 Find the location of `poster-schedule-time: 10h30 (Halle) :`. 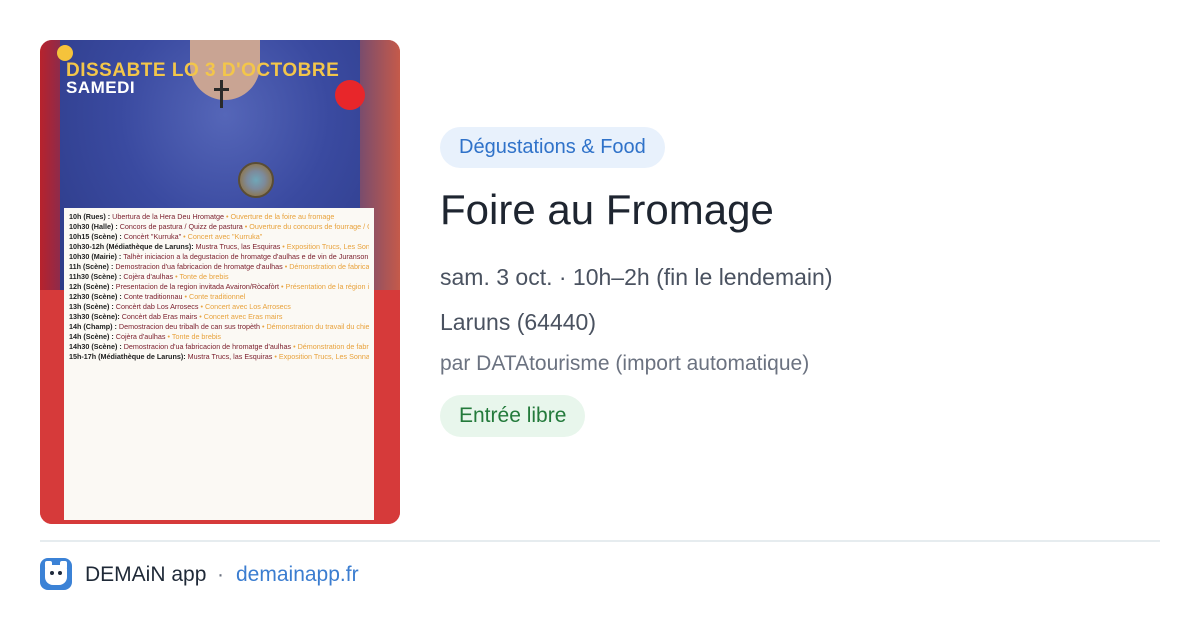

poster-schedule-time: 10h30 (Halle) : is located at coordinates (93, 226).